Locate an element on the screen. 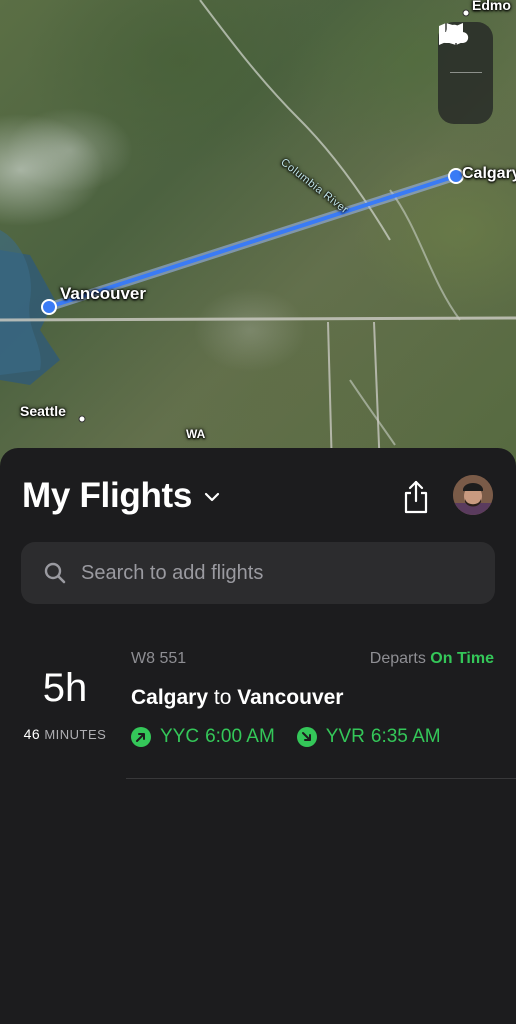 This screenshot has width=516, height=1024. calgary-marker is located at coordinates (456, 176).